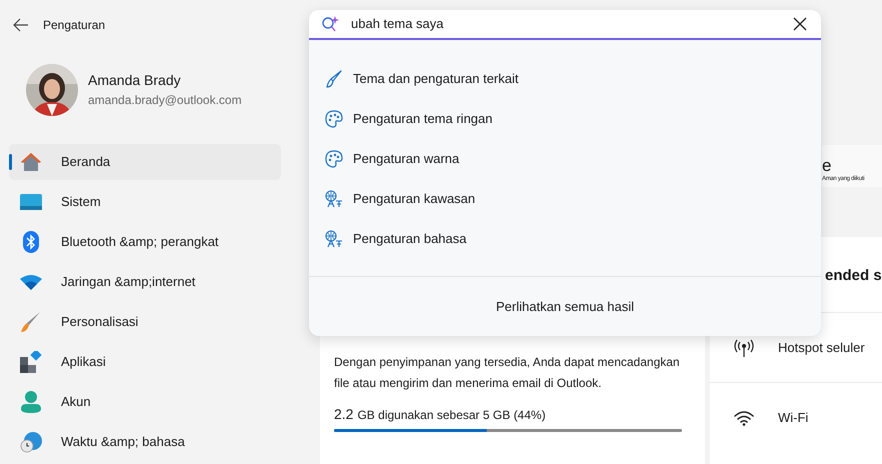 This screenshot has height=464, width=882. What do you see at coordinates (165, 101) in the screenshot?
I see `profile-email: amanda.brady@outlook.com` at bounding box center [165, 101].